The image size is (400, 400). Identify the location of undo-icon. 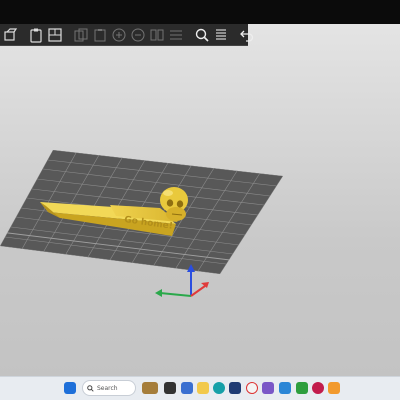
(247, 35).